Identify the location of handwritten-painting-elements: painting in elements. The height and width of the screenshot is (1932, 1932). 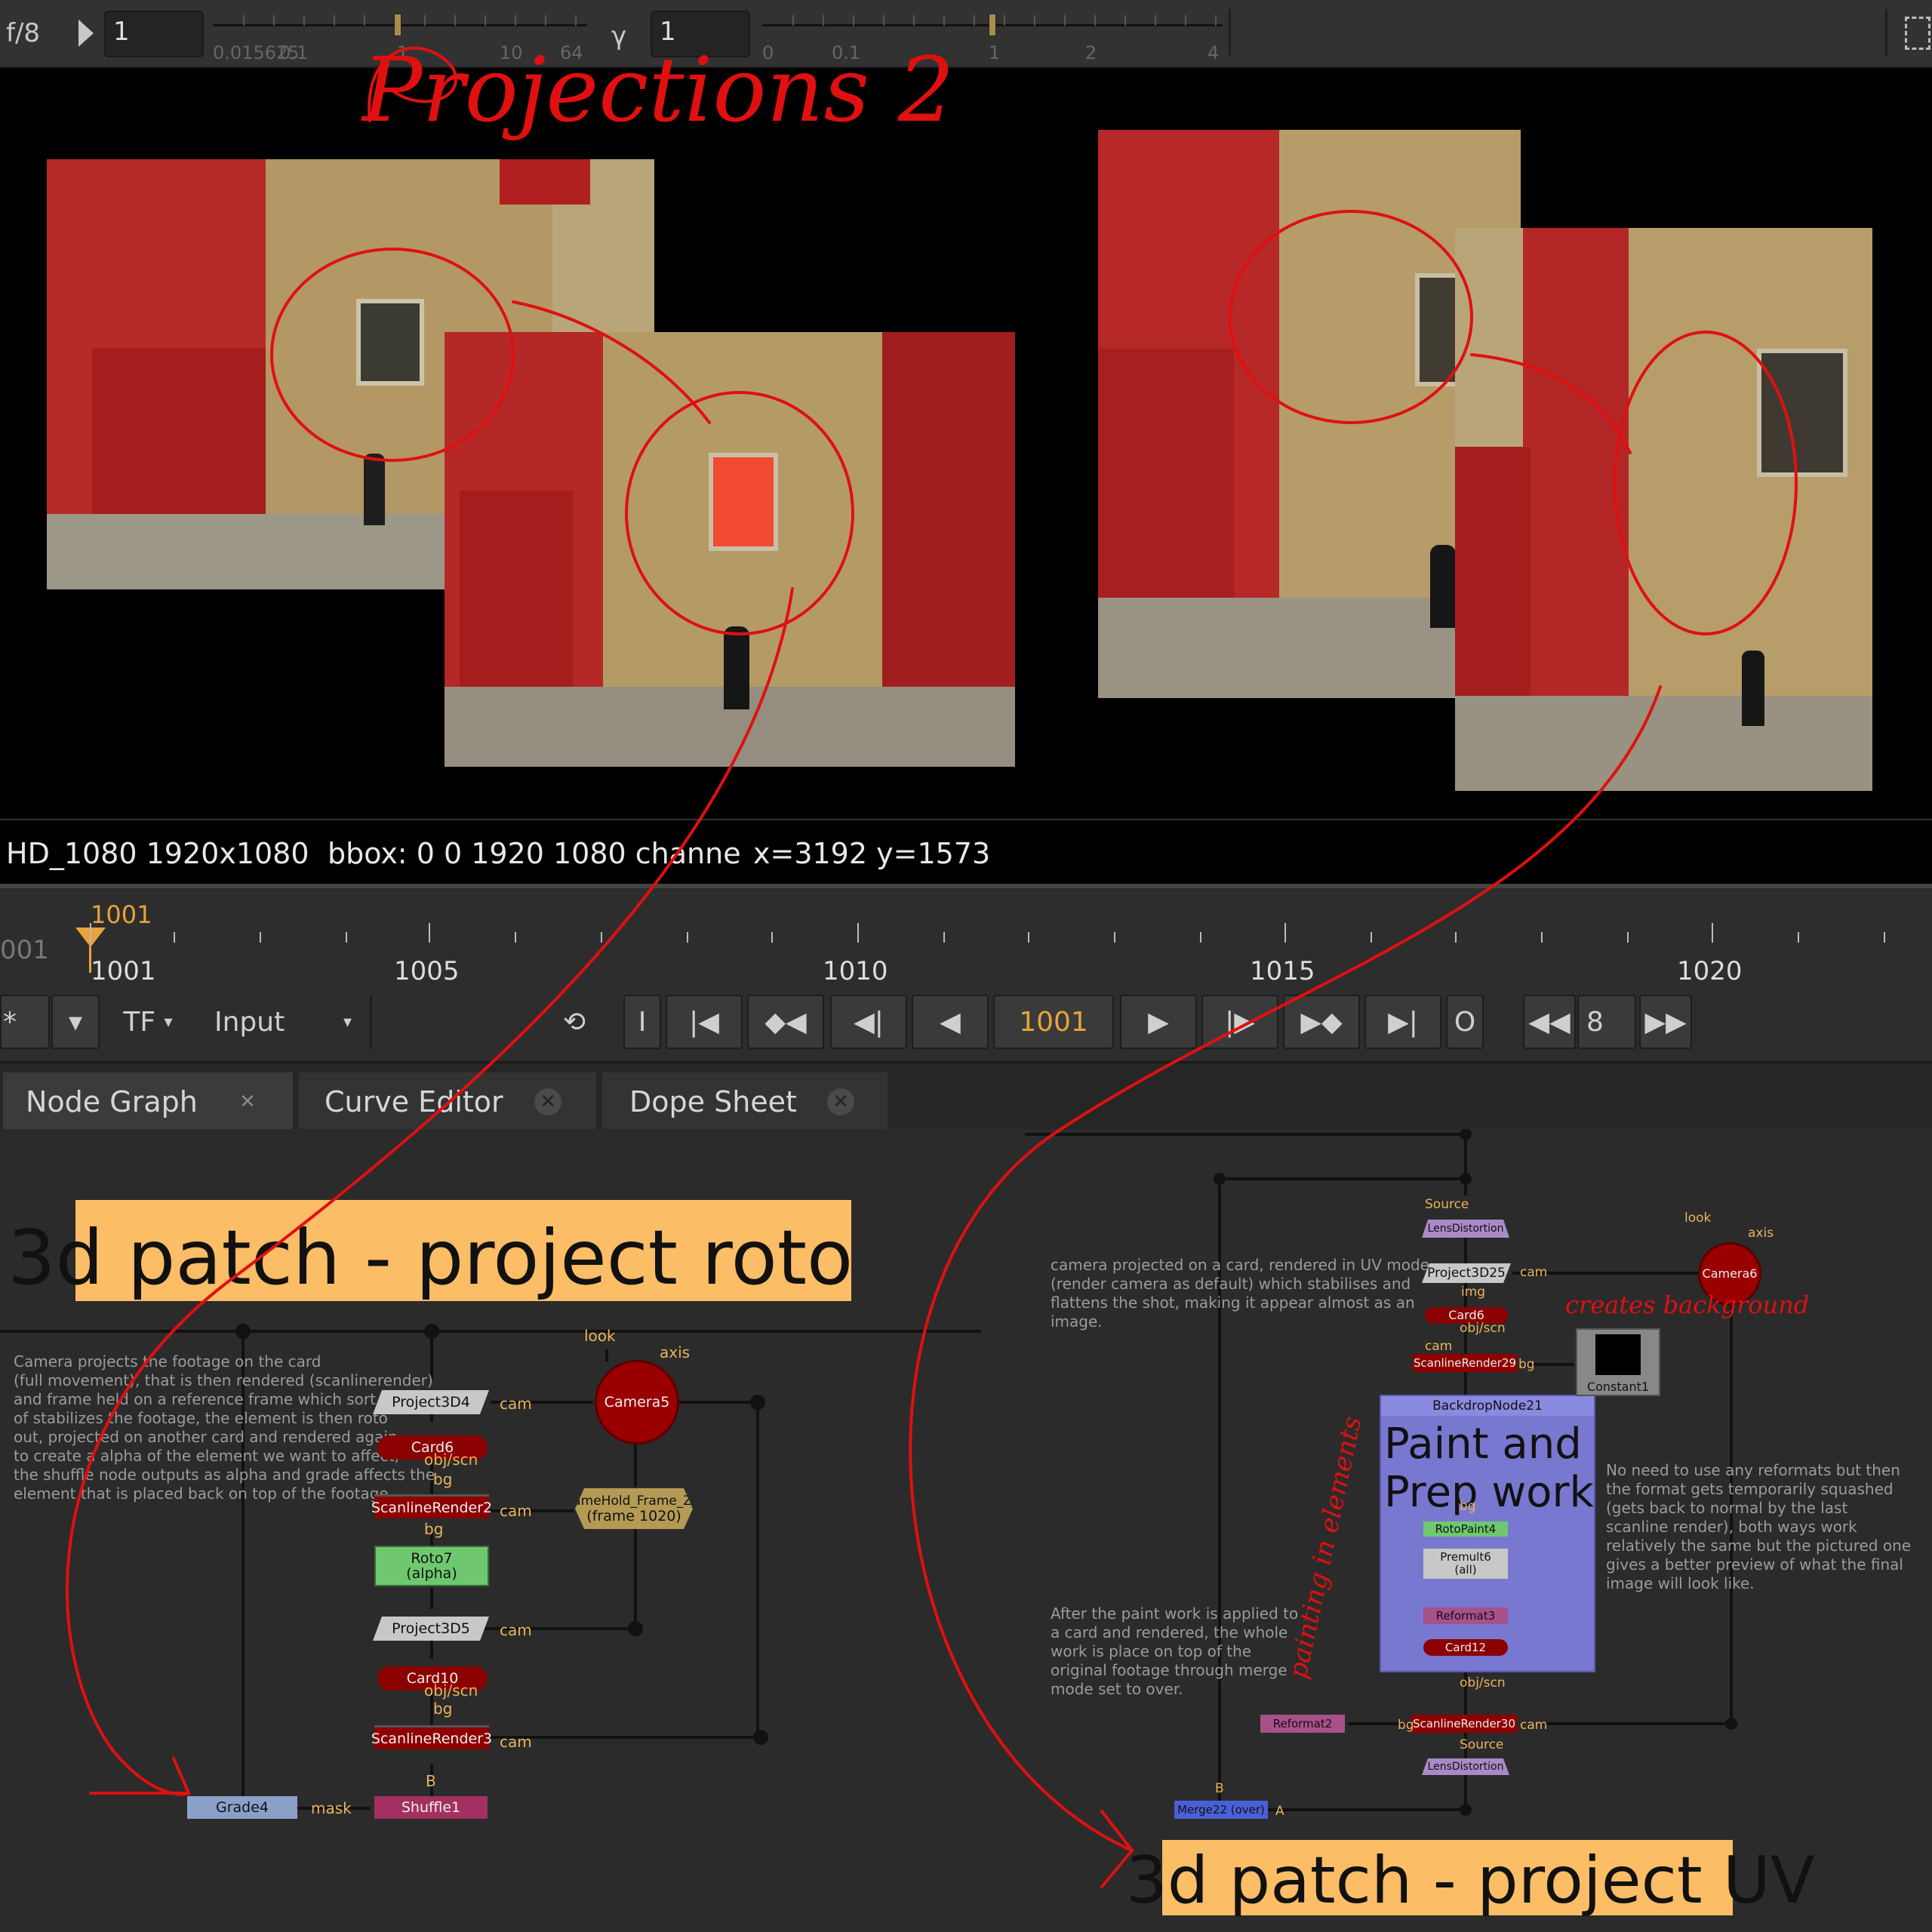
(1325, 1547).